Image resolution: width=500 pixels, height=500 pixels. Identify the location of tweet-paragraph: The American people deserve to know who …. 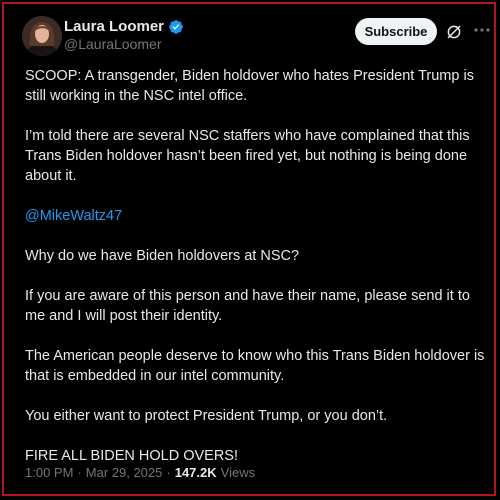
(255, 366).